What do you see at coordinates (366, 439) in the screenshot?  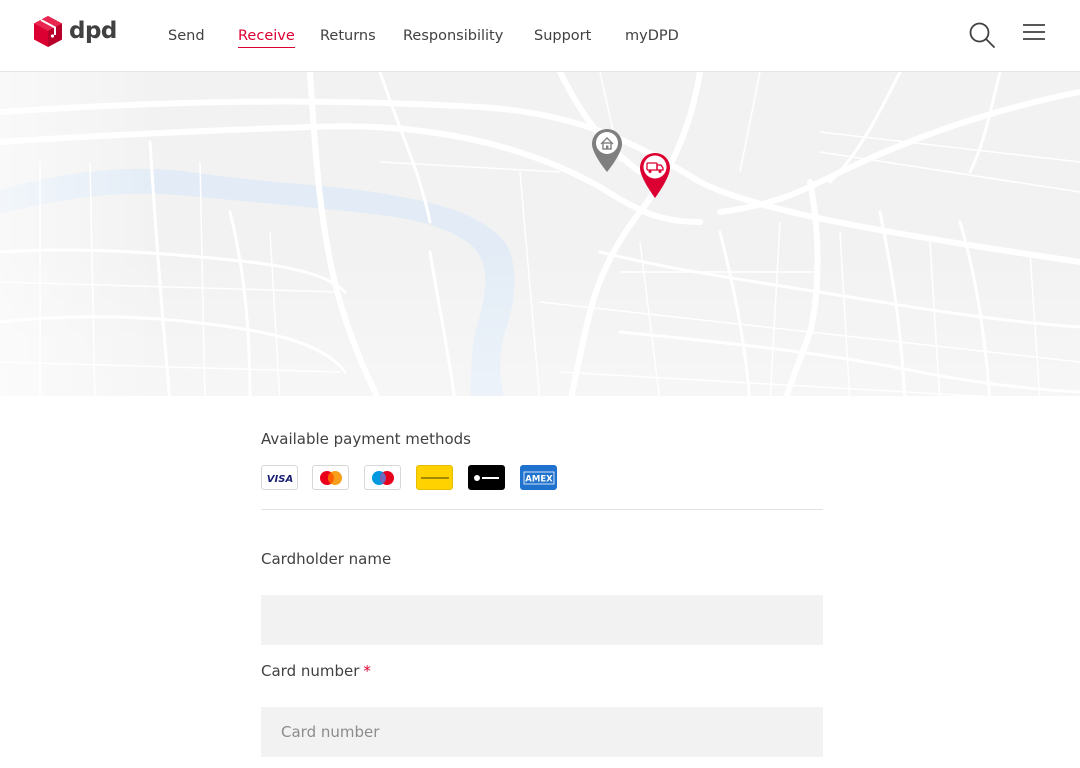 I see `payment-methods-title: Available payment methods` at bounding box center [366, 439].